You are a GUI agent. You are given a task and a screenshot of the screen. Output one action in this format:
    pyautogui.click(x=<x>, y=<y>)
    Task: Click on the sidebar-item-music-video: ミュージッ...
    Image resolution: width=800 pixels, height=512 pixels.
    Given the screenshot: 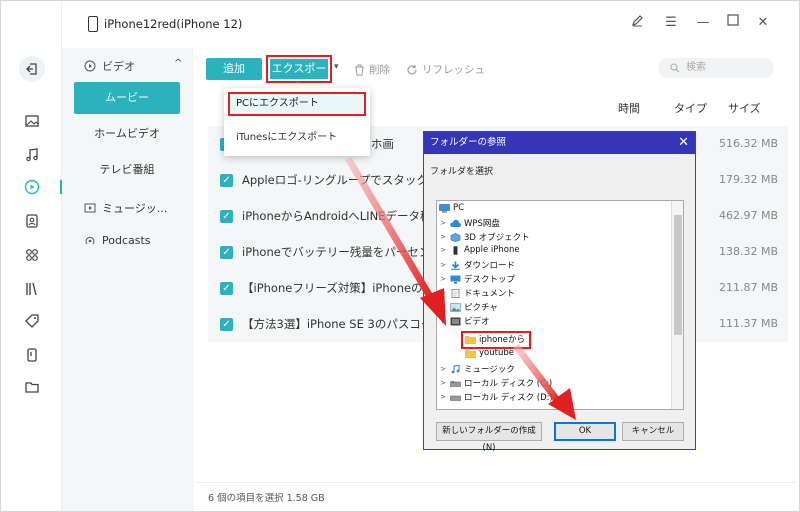 What is the action you would take?
    pyautogui.click(x=125, y=208)
    